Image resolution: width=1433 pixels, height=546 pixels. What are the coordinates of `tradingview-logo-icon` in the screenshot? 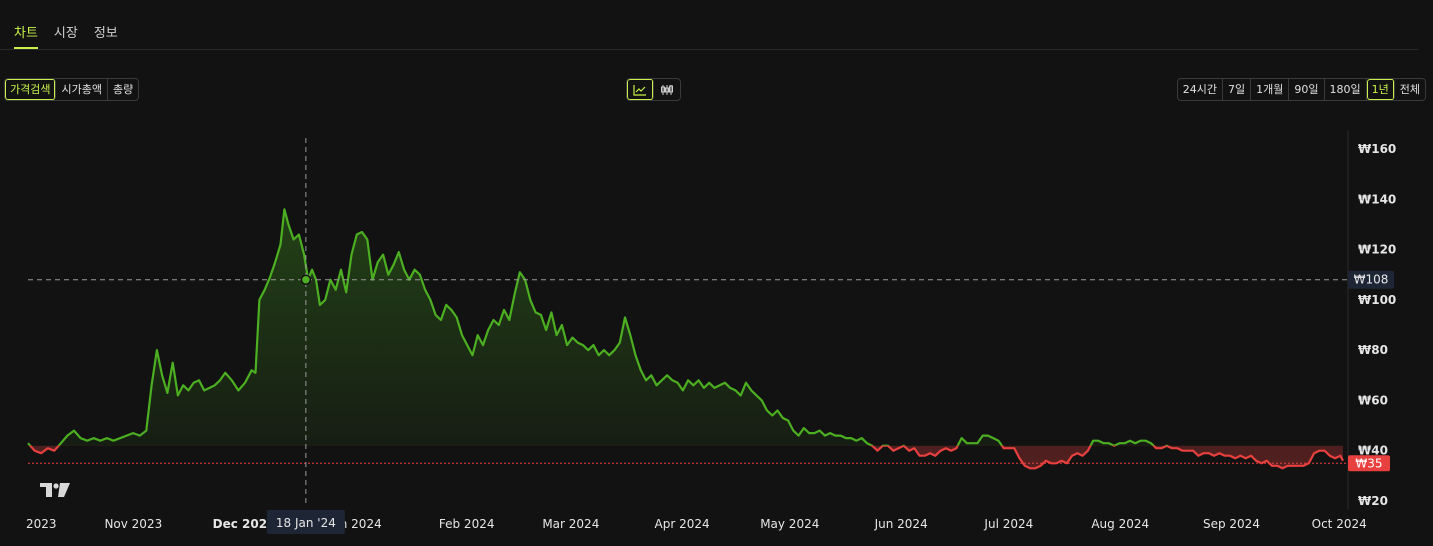 It's located at (55, 490).